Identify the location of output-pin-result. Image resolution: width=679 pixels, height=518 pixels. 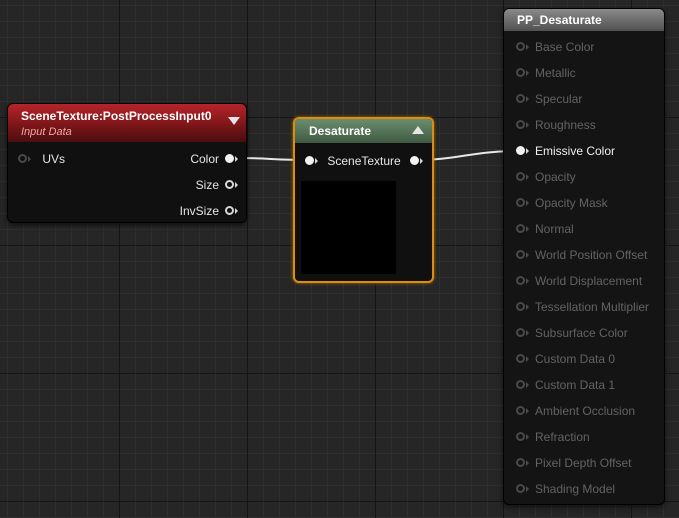
(416, 160).